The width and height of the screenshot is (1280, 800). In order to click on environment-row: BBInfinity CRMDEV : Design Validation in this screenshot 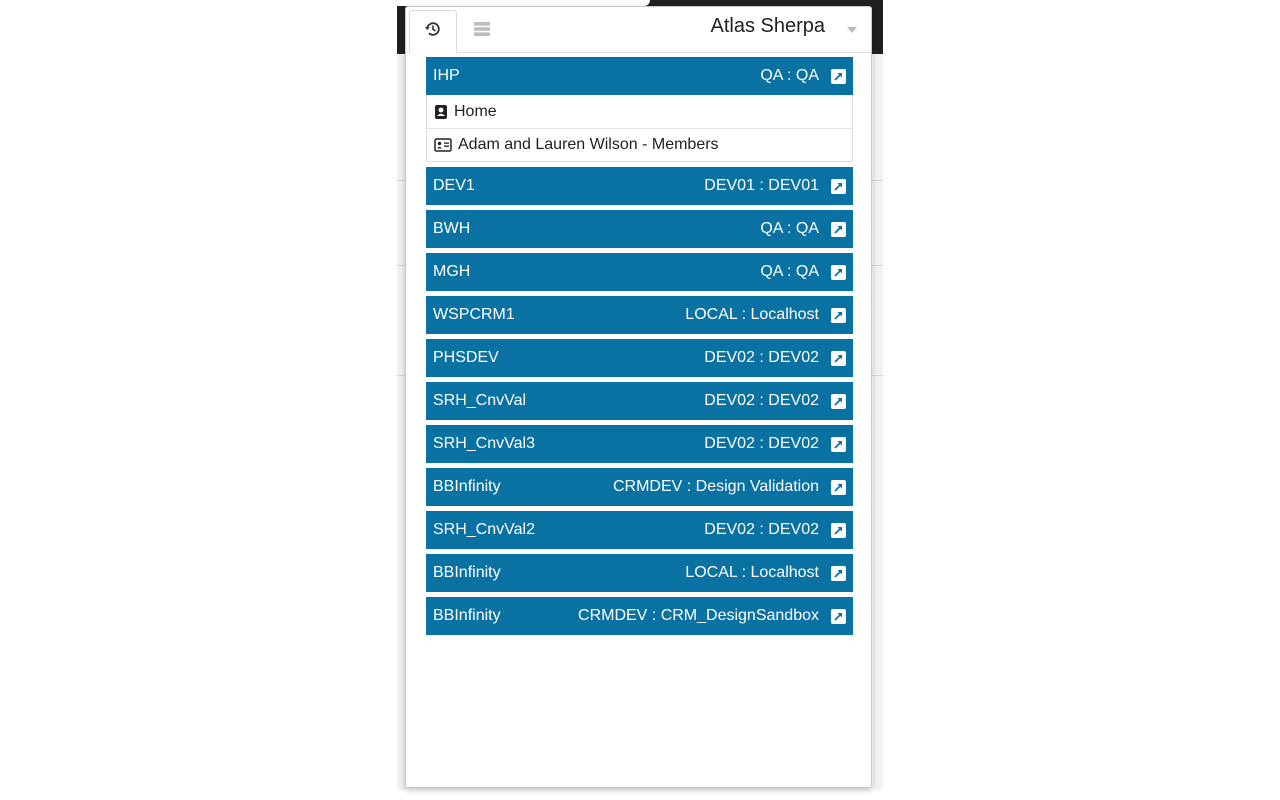, I will do `click(639, 487)`.